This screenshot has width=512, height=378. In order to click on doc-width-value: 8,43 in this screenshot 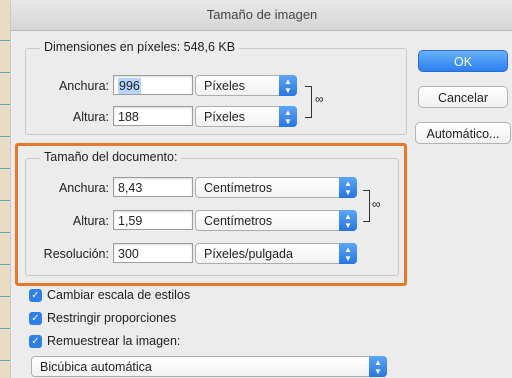, I will do `click(130, 188)`.